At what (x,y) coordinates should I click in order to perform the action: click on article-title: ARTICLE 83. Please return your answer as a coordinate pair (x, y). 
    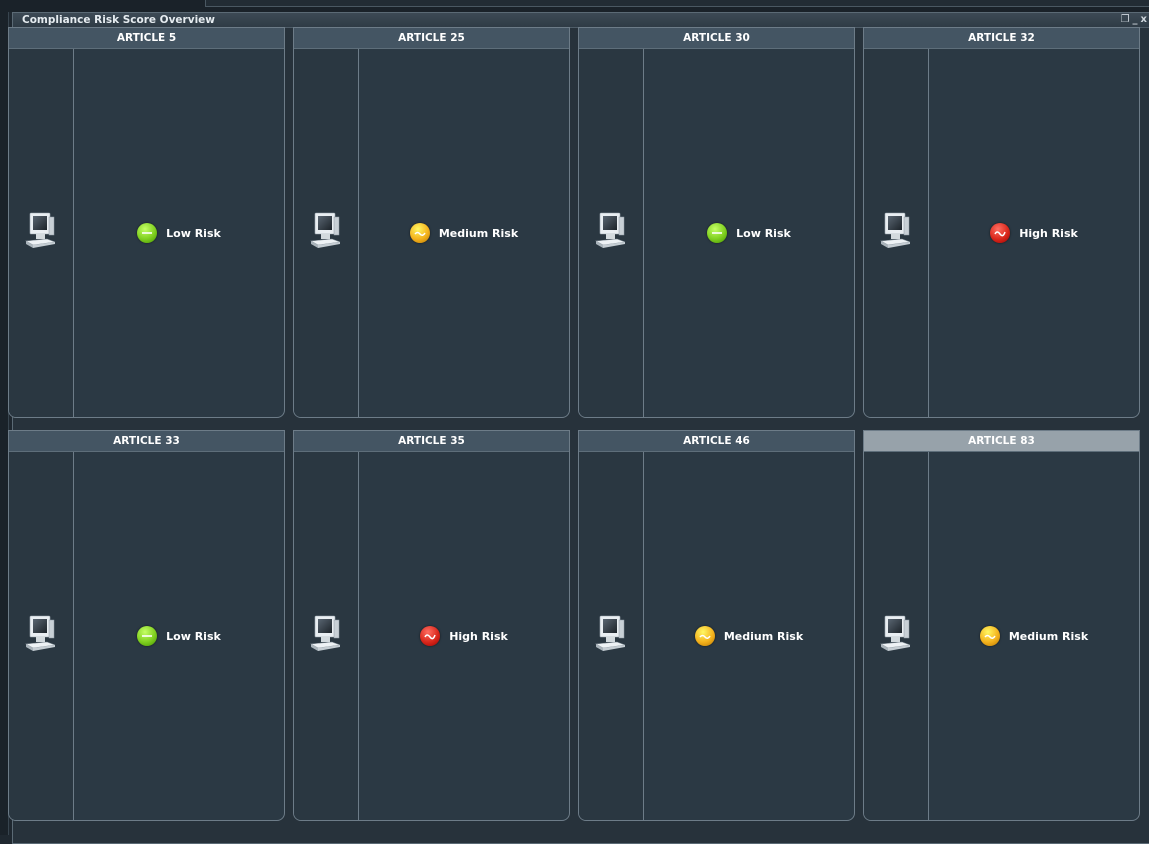
    Looking at the image, I should click on (1001, 441).